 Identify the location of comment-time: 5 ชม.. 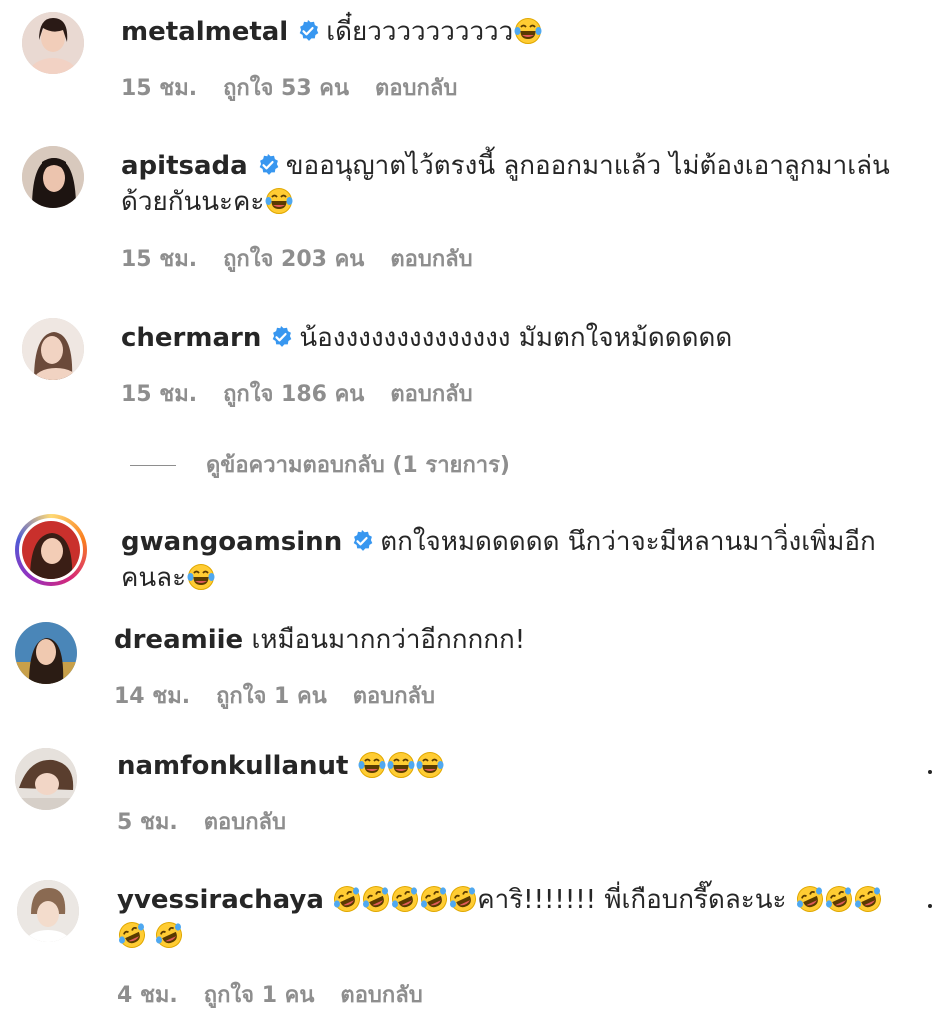
(147, 822).